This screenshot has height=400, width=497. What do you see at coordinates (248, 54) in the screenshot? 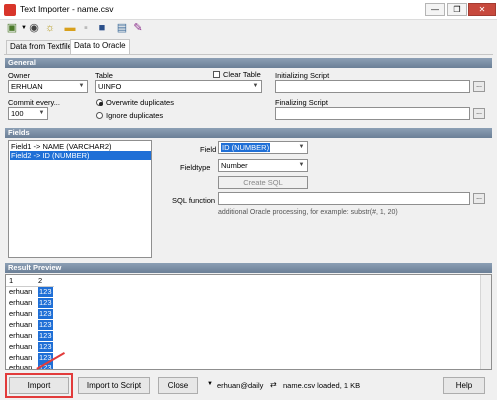
I see `tab-divider` at bounding box center [248, 54].